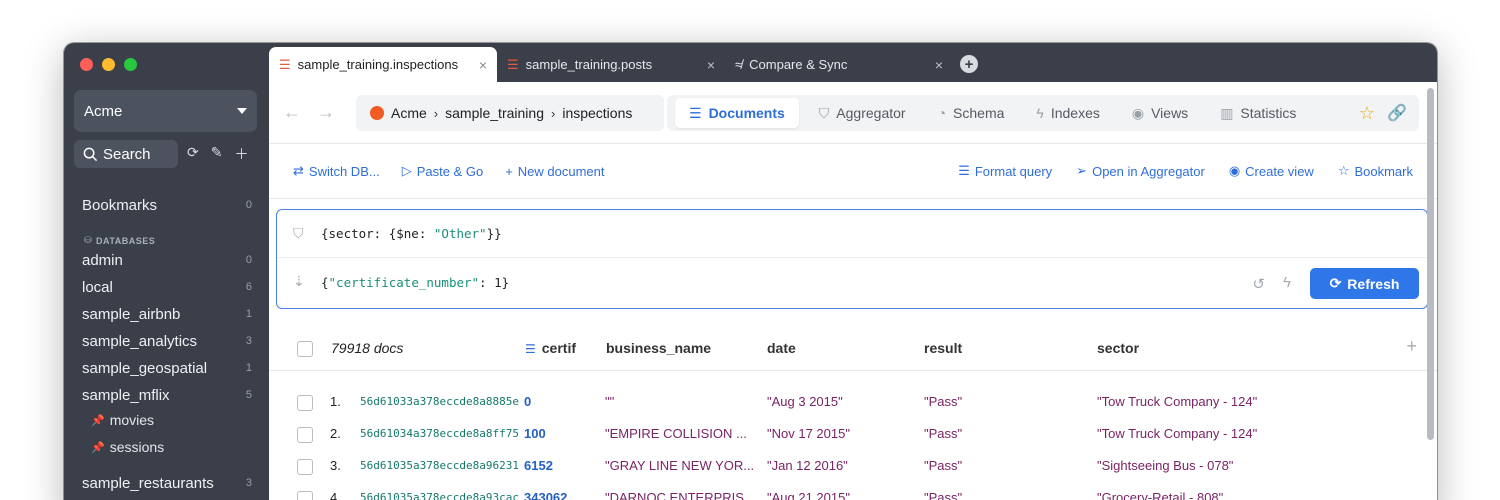  I want to click on search-icon, so click(90, 154).